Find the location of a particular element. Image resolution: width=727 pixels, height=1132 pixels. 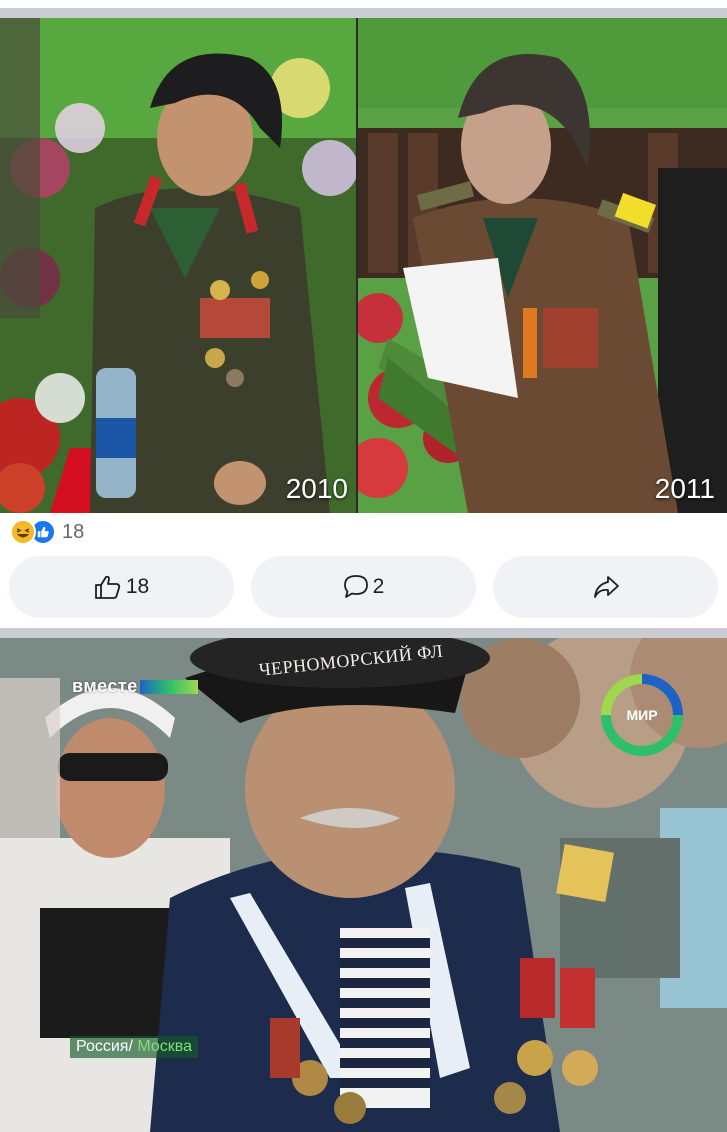

feed-post-divider is located at coordinates (363, 633).